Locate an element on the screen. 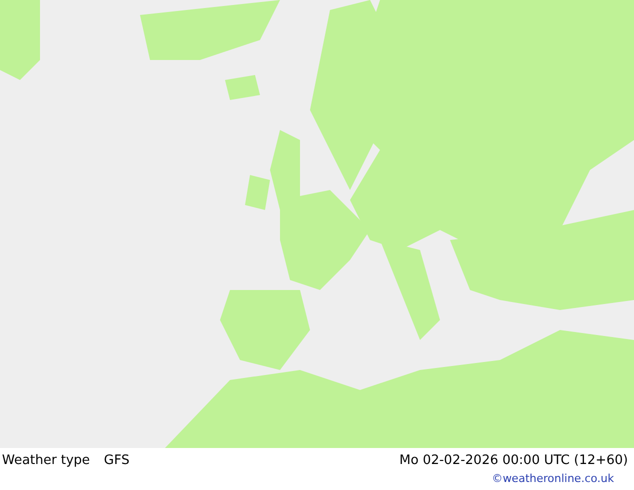 The width and height of the screenshot is (634, 490). map-title: Weather type is located at coordinates (46, 460).